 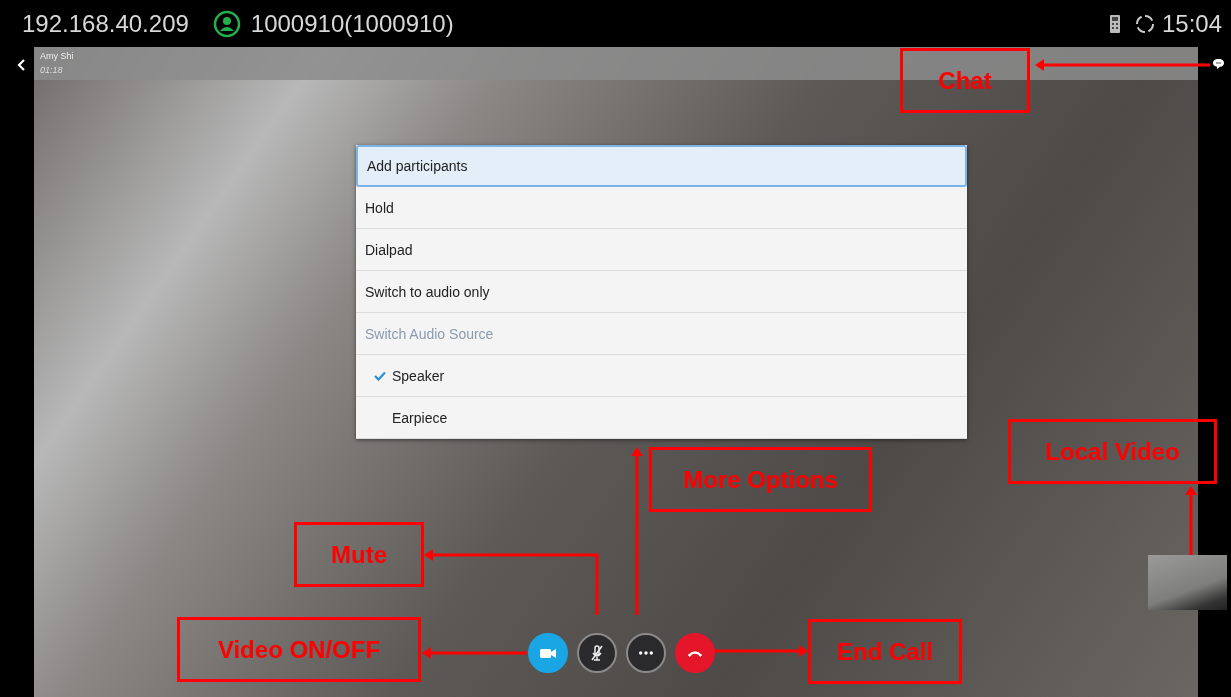 What do you see at coordinates (1144, 23) in the screenshot?
I see `sync-icon` at bounding box center [1144, 23].